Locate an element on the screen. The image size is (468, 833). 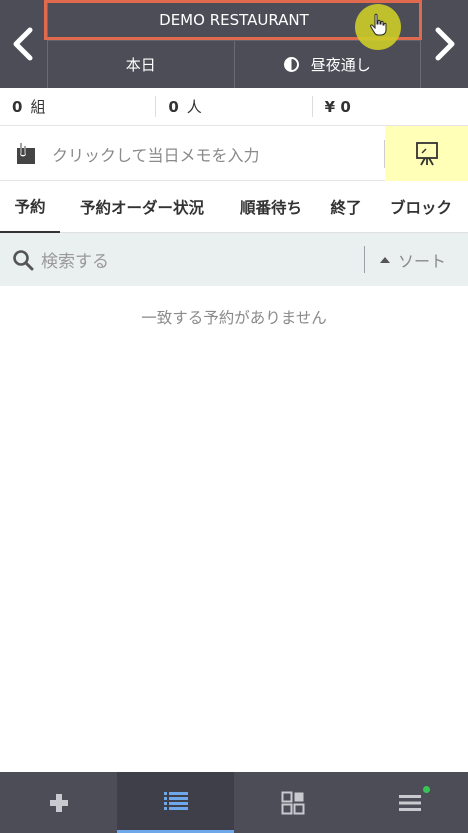
summary-stats: 0 組 0 人 ¥ 0 is located at coordinates (234, 107).